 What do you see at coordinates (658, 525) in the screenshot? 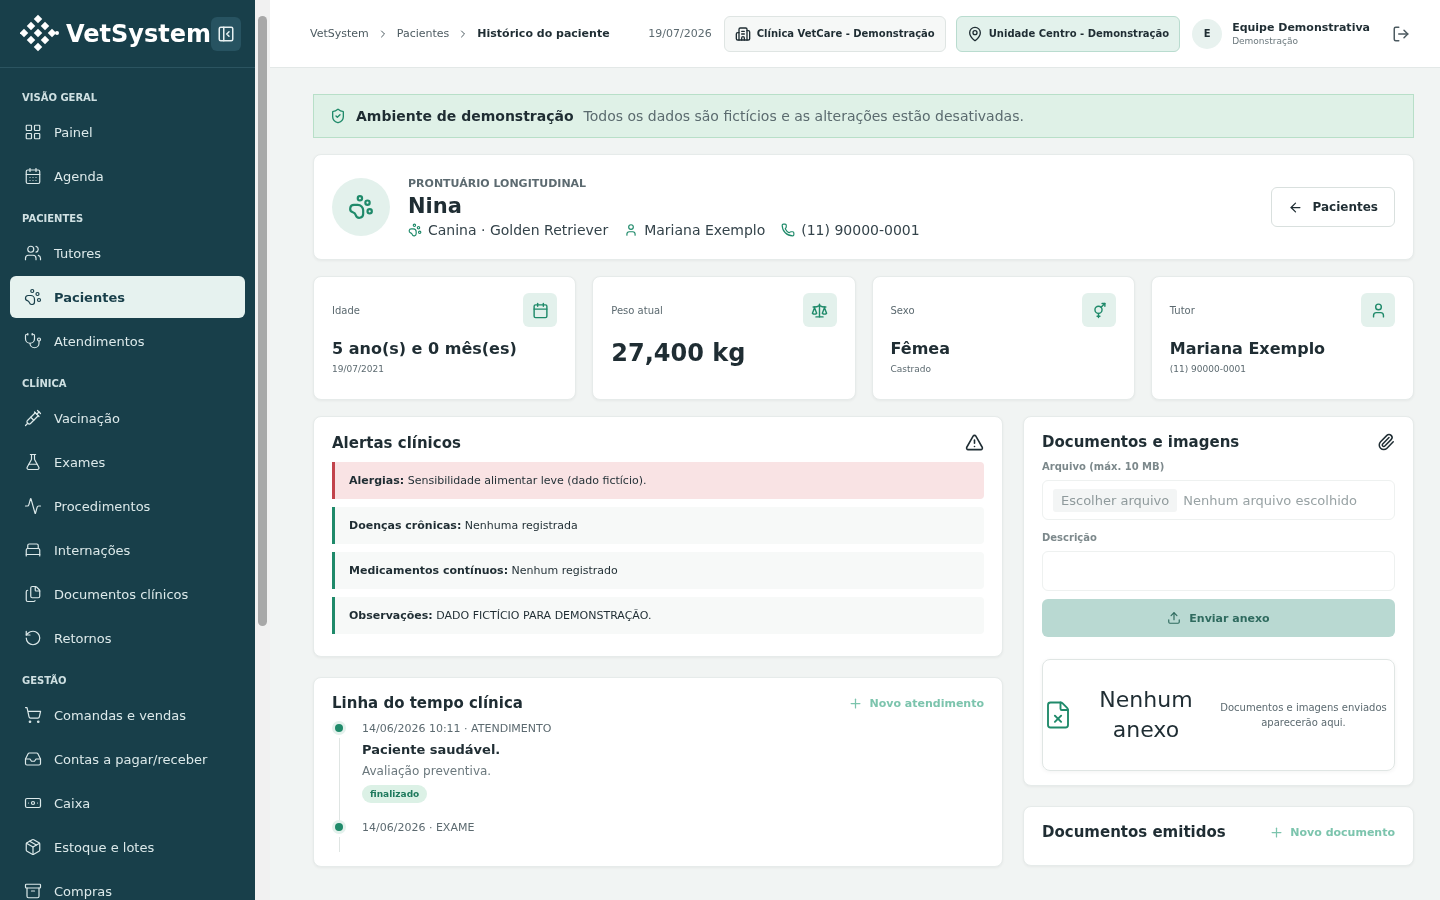
I see `alert-item: Doenças crônicas: Nenhuma registrada` at bounding box center [658, 525].